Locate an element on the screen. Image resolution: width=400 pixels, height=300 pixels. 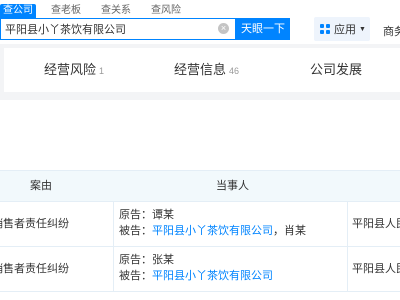
tab-boss: 查老板 is located at coordinates (66, 11).